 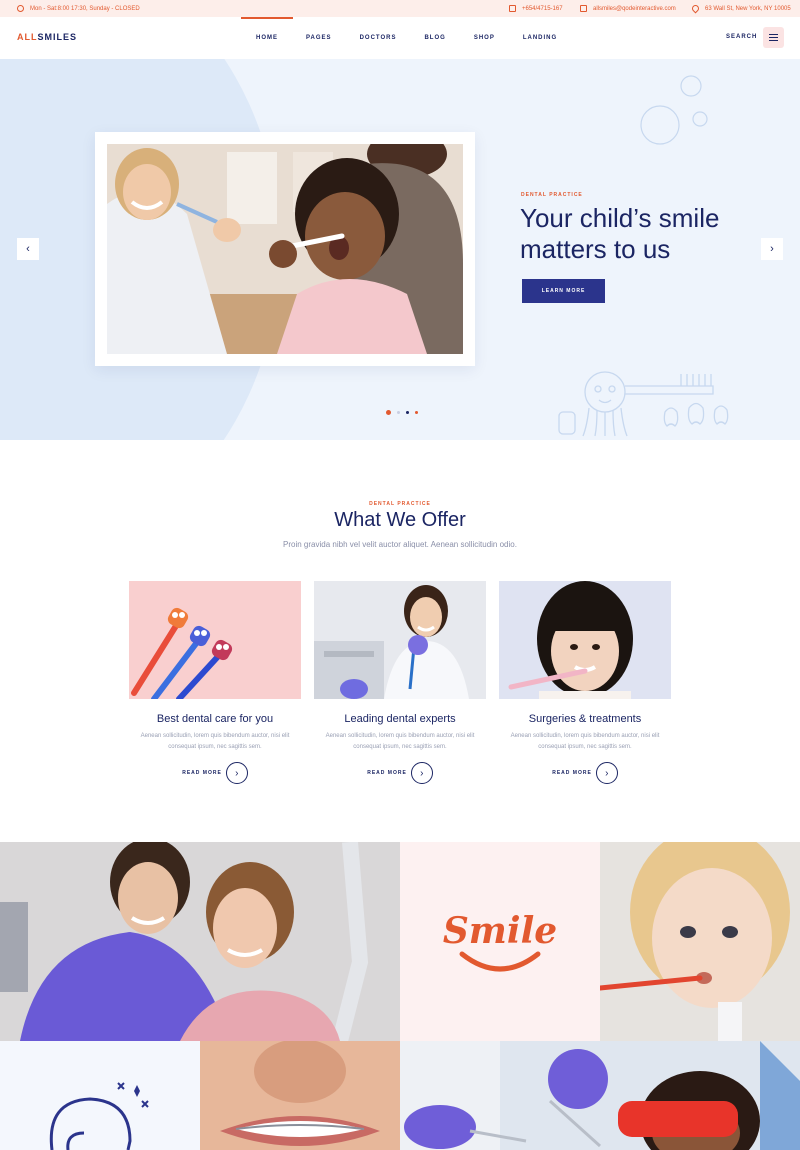 I want to click on email-link: allsmiles@qodeinteractive.com, so click(x=628, y=8).